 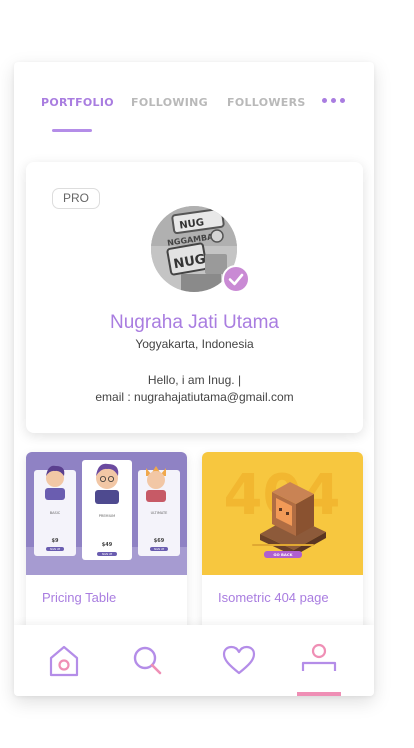 I want to click on bio-email: email : nugrahajatiutama@gmail.com, so click(x=194, y=397).